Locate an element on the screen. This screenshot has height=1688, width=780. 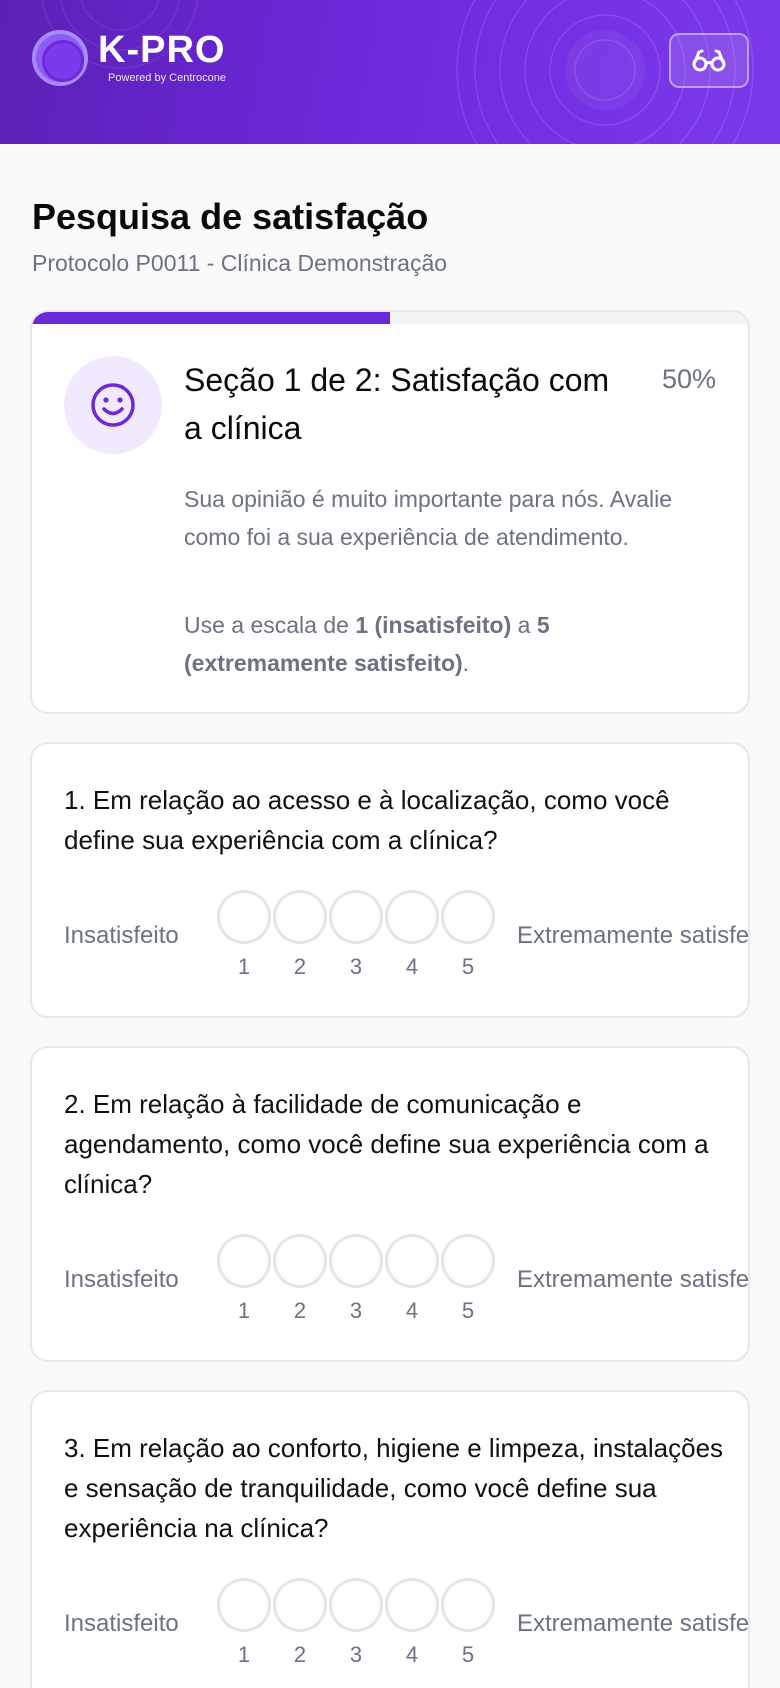
accessibility-button is located at coordinates (709, 60).